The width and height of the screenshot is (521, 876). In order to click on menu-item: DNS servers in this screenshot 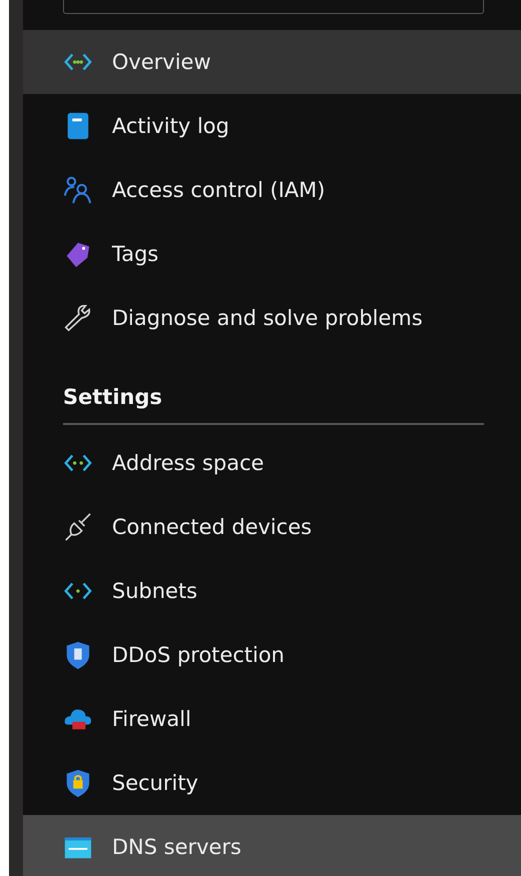, I will do `click(272, 845)`.